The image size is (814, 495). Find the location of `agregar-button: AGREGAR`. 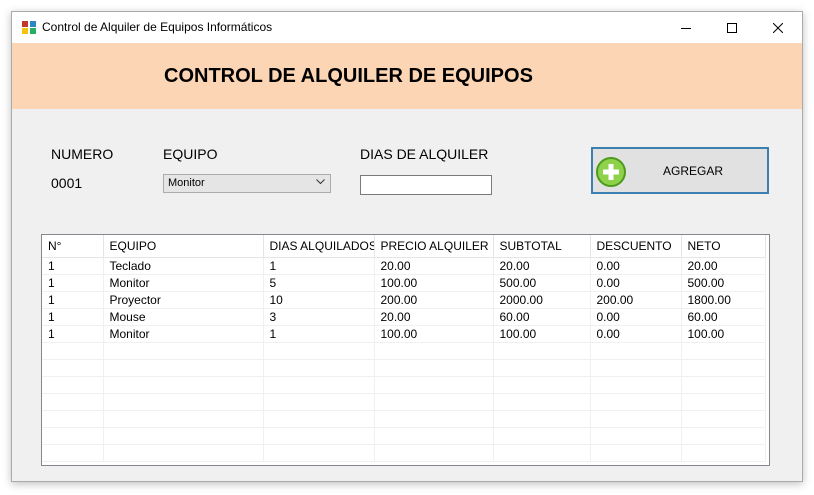

agregar-button: AGREGAR is located at coordinates (680, 170).